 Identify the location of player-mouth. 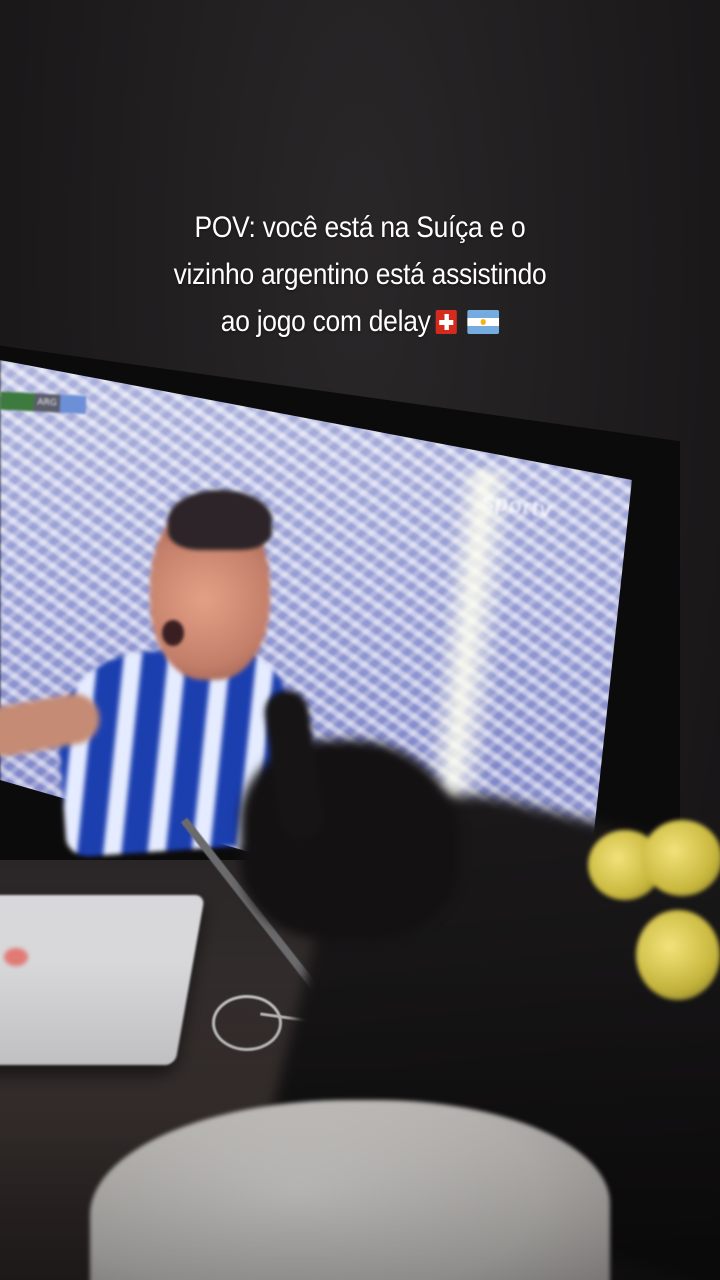
(173, 633).